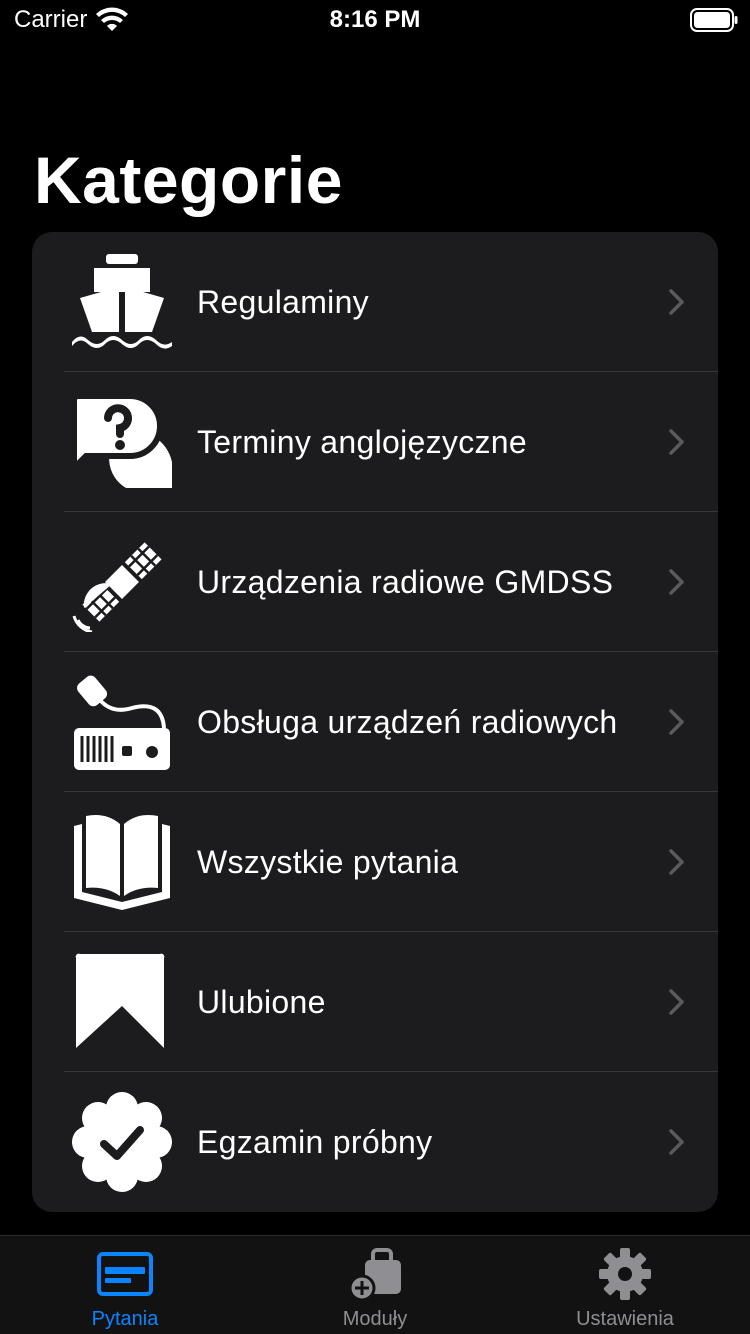 This screenshot has width=750, height=1334. I want to click on tab-bar: Pytania Moduły Ustawienia, so click(375, 1284).